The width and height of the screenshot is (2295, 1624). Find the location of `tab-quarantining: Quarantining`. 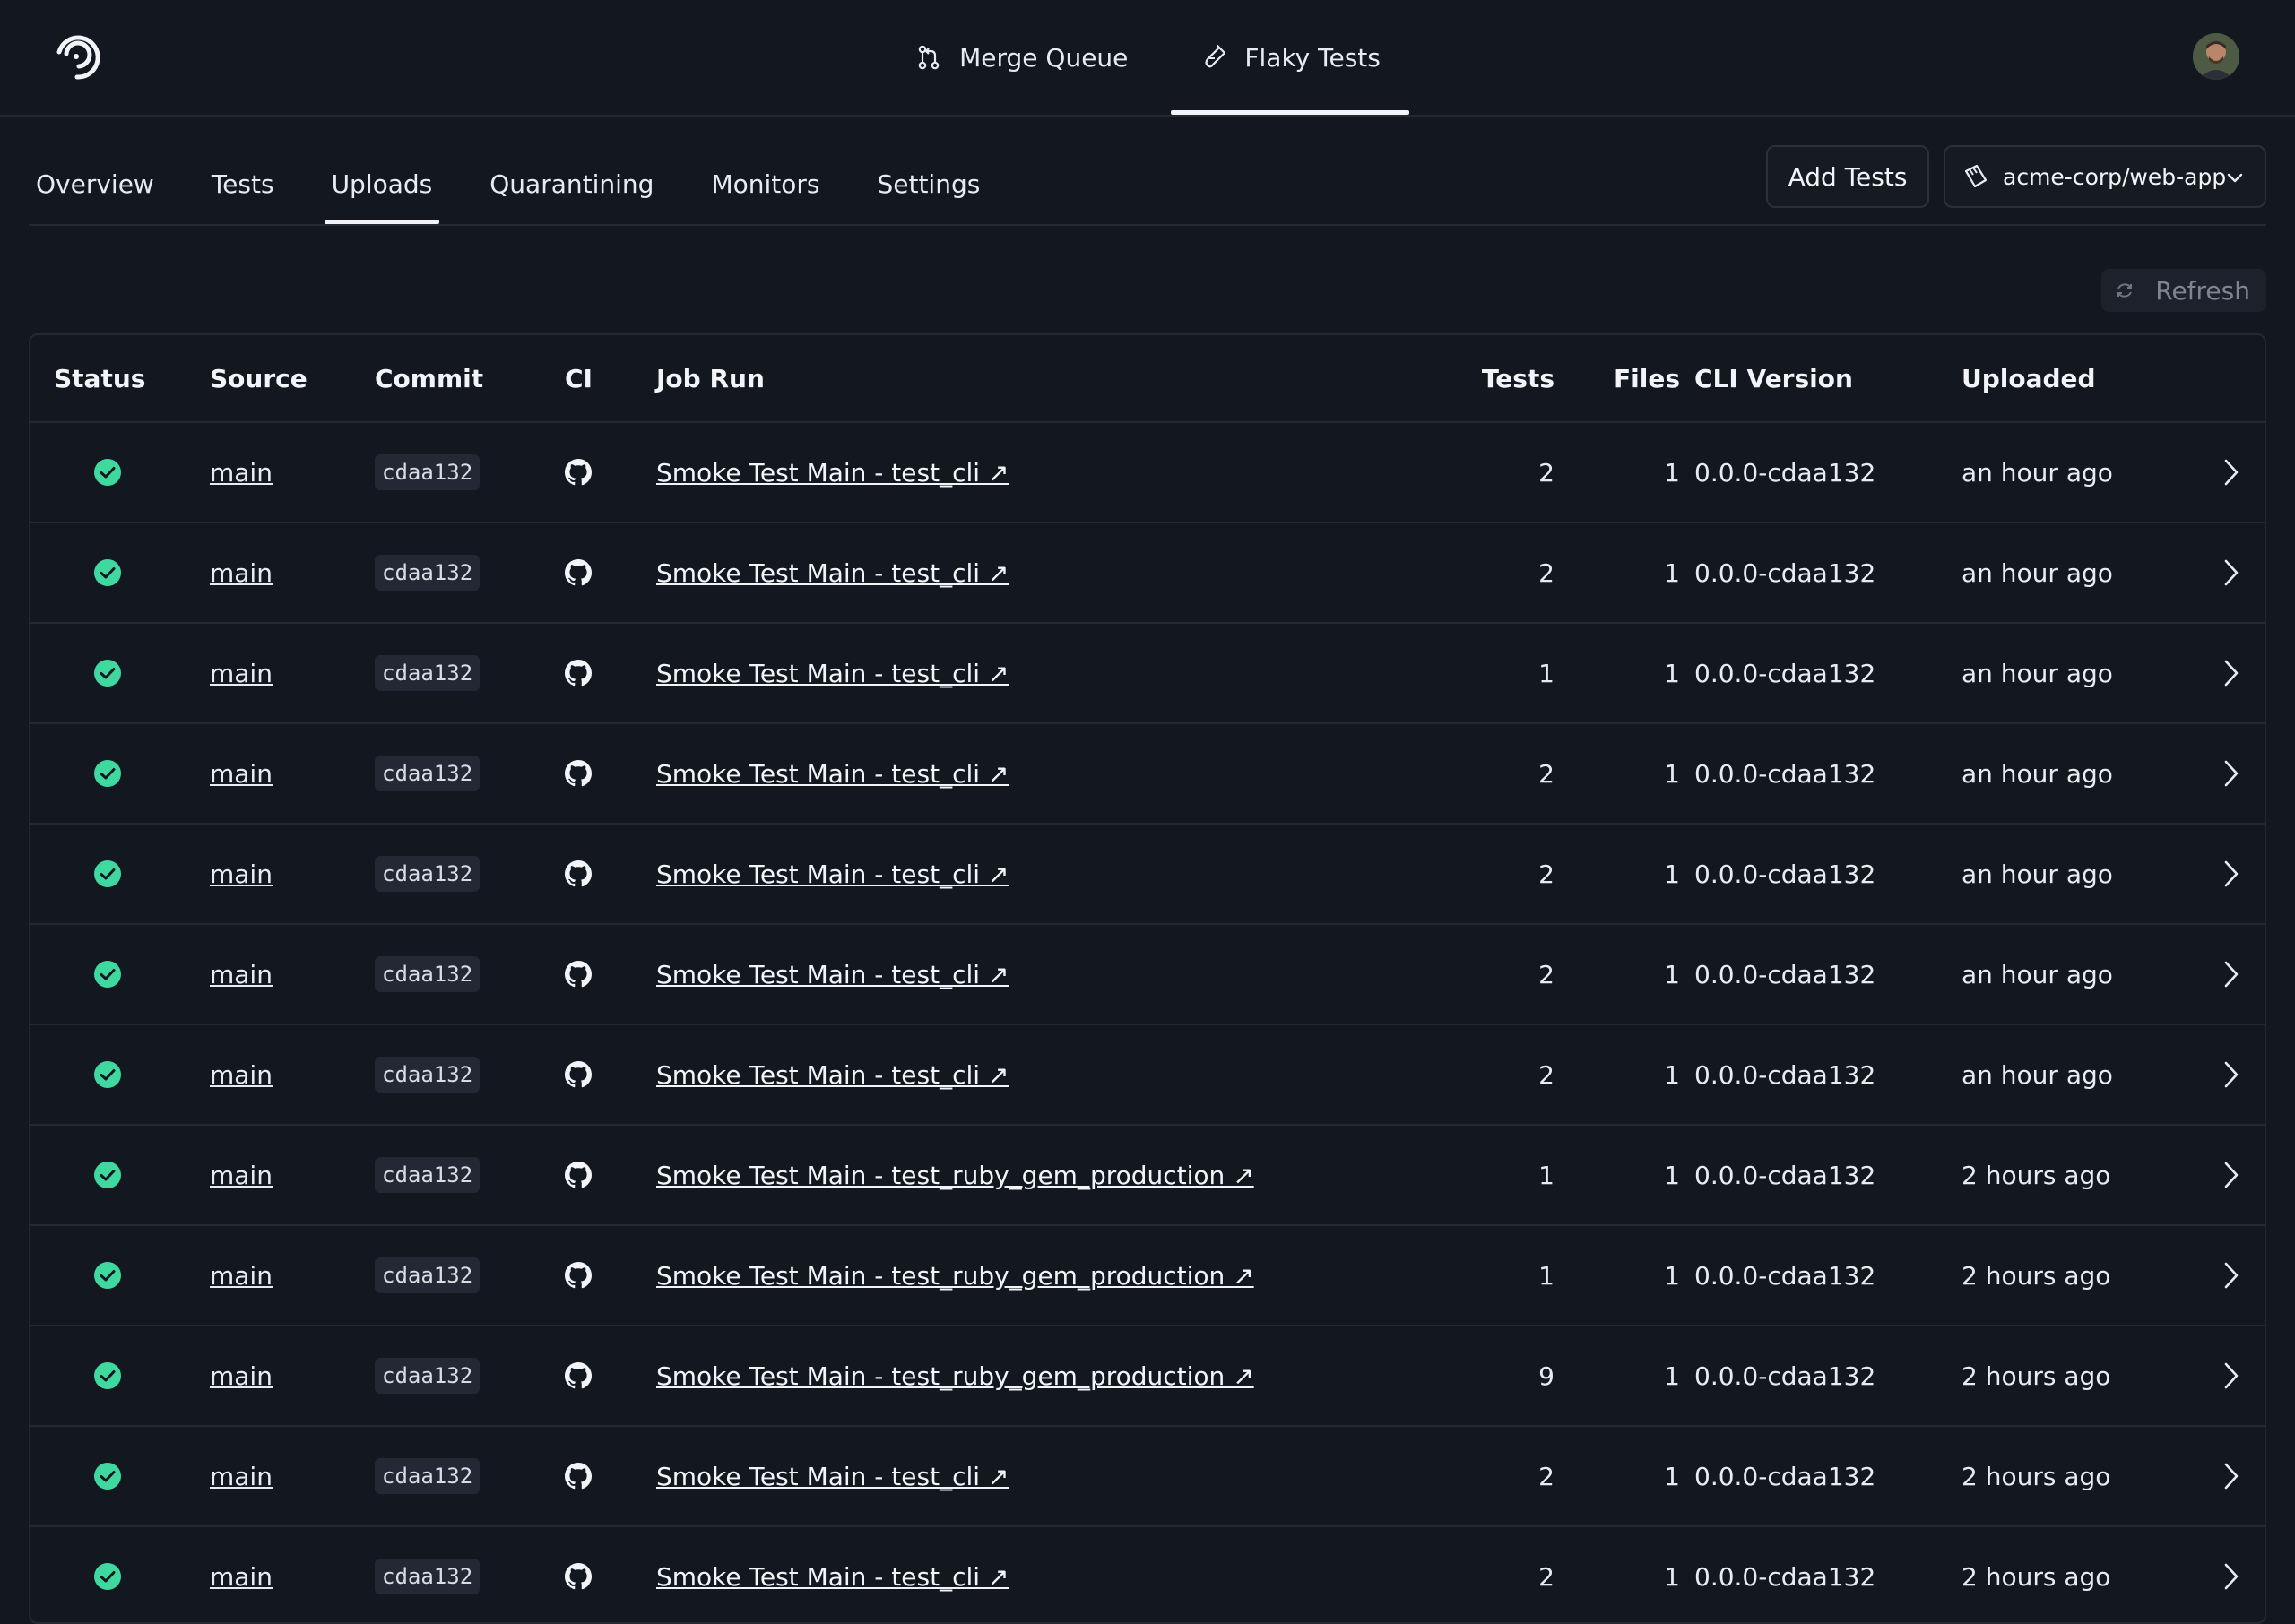

tab-quarantining: Quarantining is located at coordinates (571, 184).